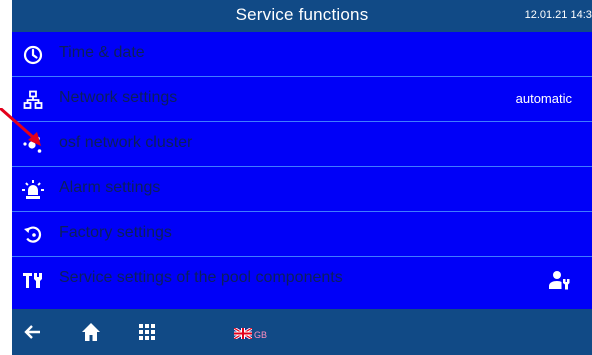 This screenshot has height=355, width=592. What do you see at coordinates (33, 100) in the screenshot?
I see `network-icon` at bounding box center [33, 100].